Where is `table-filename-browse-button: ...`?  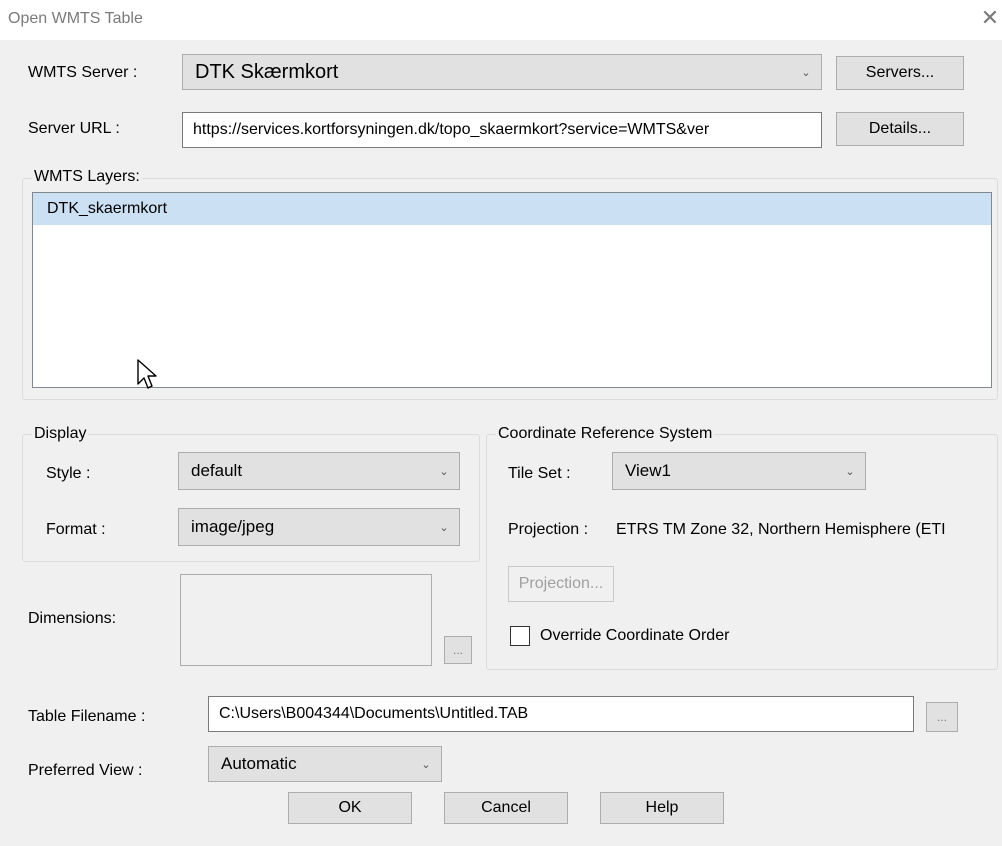
table-filename-browse-button: ... is located at coordinates (942, 717).